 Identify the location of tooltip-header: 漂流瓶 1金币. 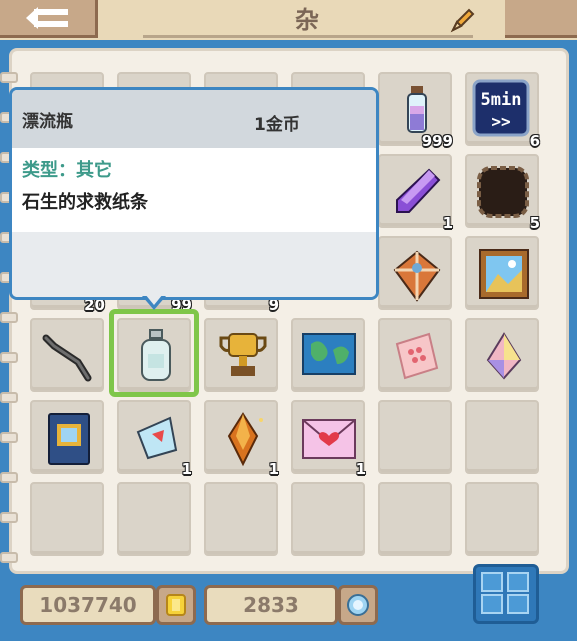
(194, 120).